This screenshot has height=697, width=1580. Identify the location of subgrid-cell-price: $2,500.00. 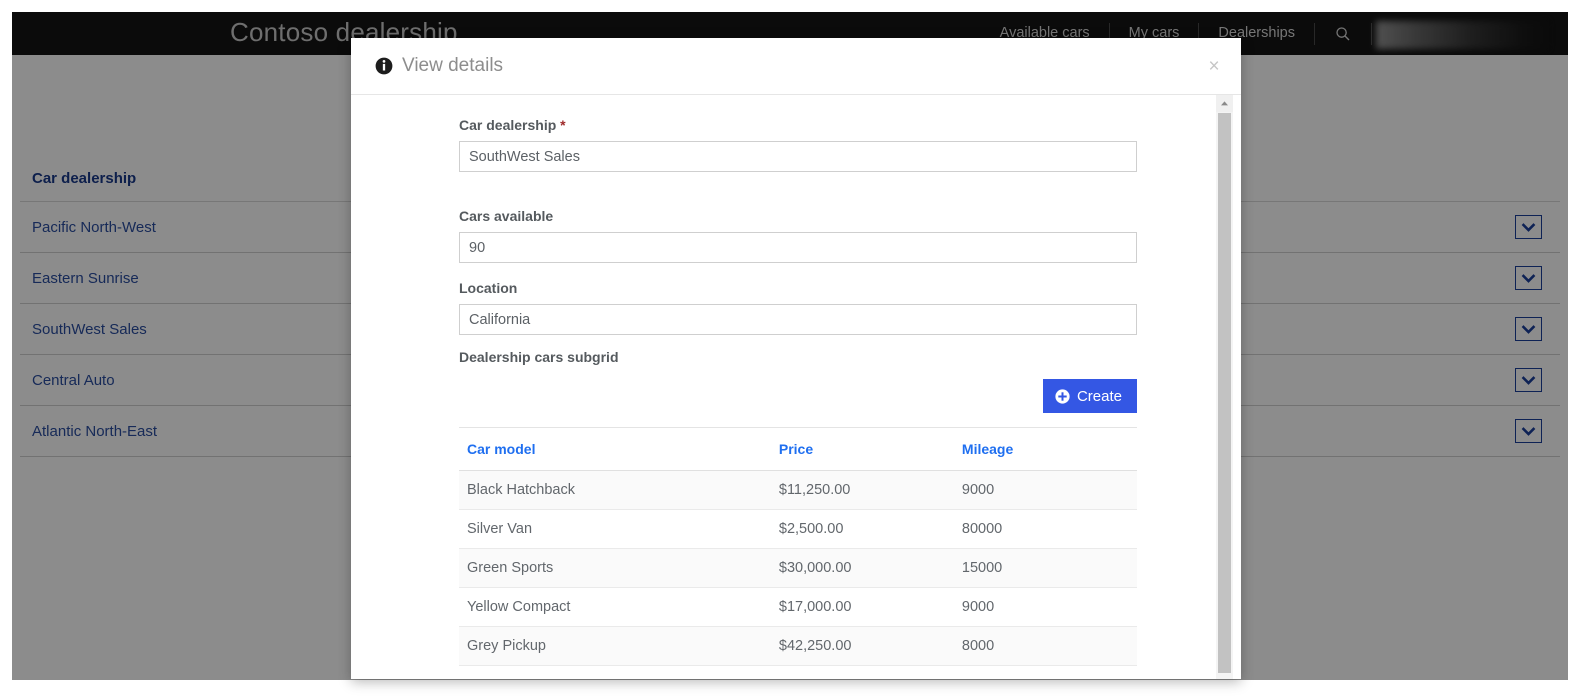
(862, 529).